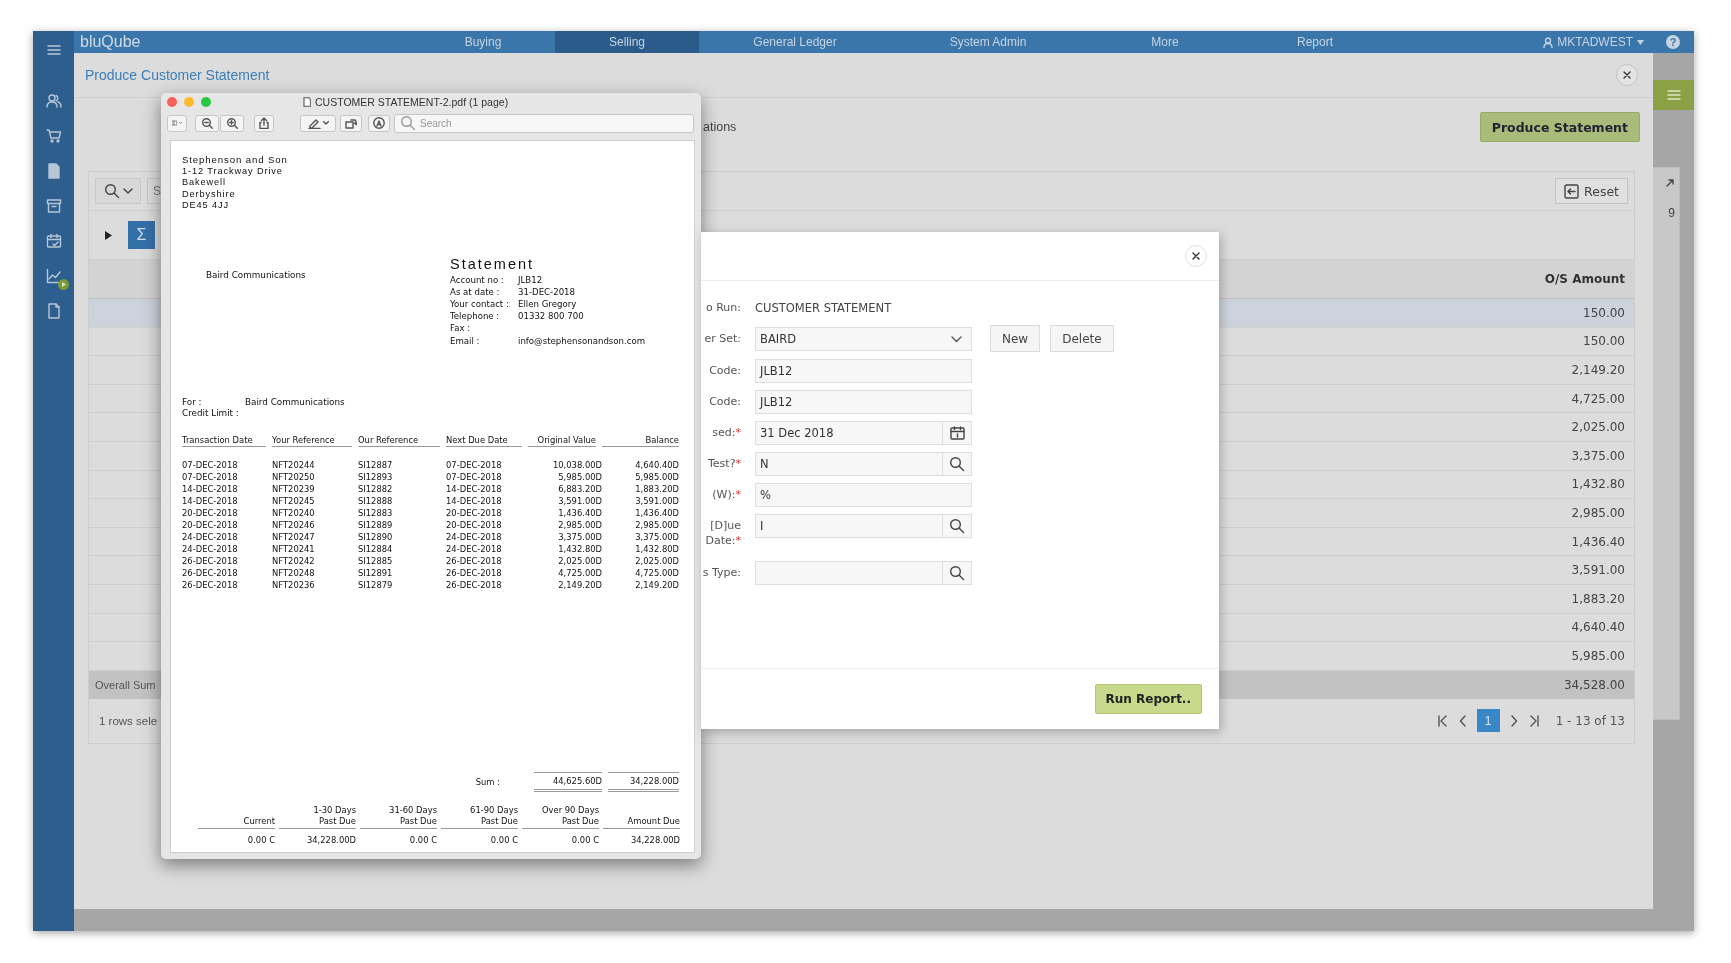 The height and width of the screenshot is (963, 1731). What do you see at coordinates (1015, 338) in the screenshot?
I see `dialog-button: New` at bounding box center [1015, 338].